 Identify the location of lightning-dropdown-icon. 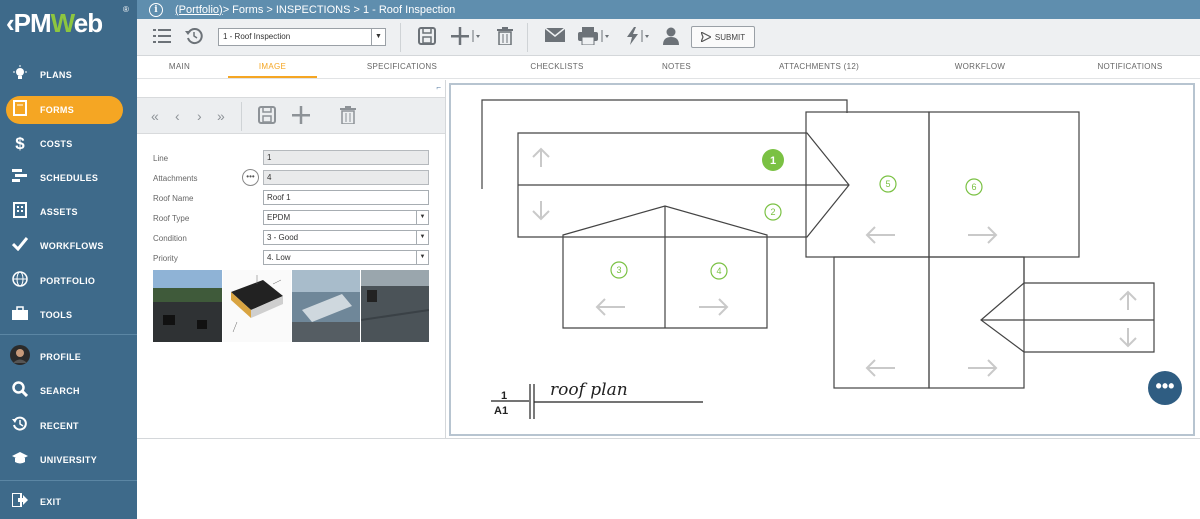
(640, 38).